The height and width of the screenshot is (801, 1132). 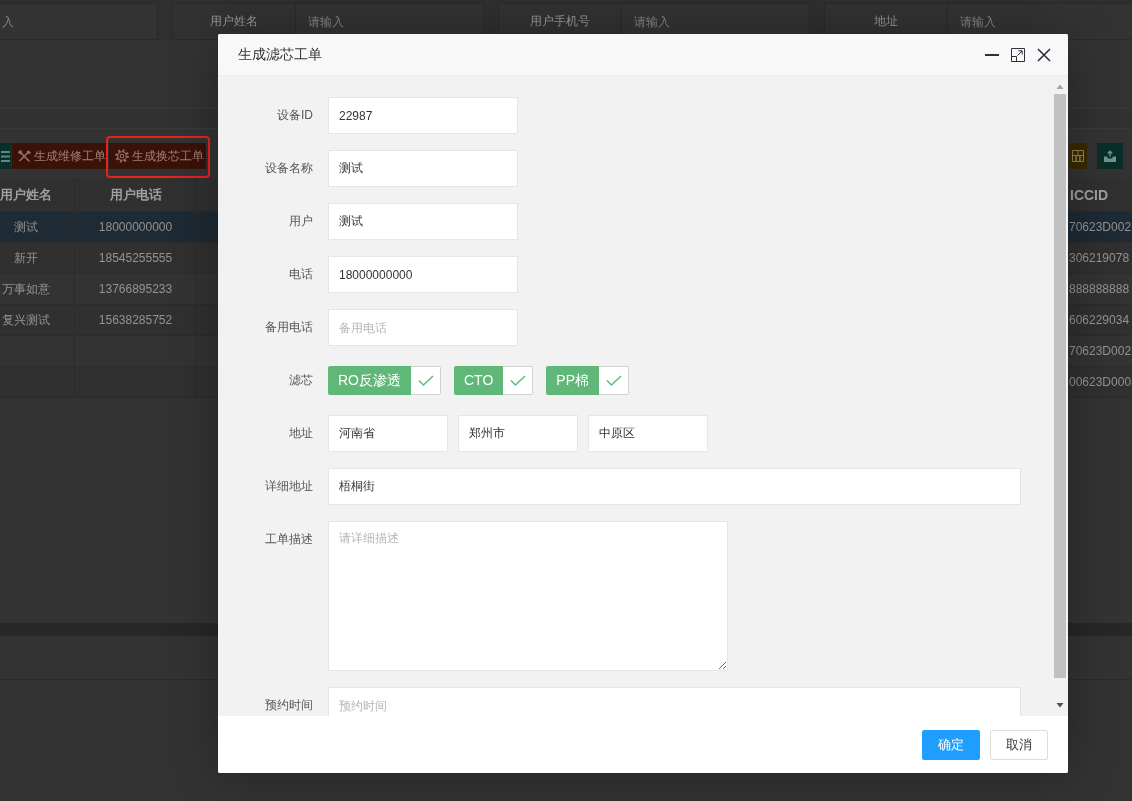 What do you see at coordinates (423, 115) in the screenshot?
I see `input-field: 22987` at bounding box center [423, 115].